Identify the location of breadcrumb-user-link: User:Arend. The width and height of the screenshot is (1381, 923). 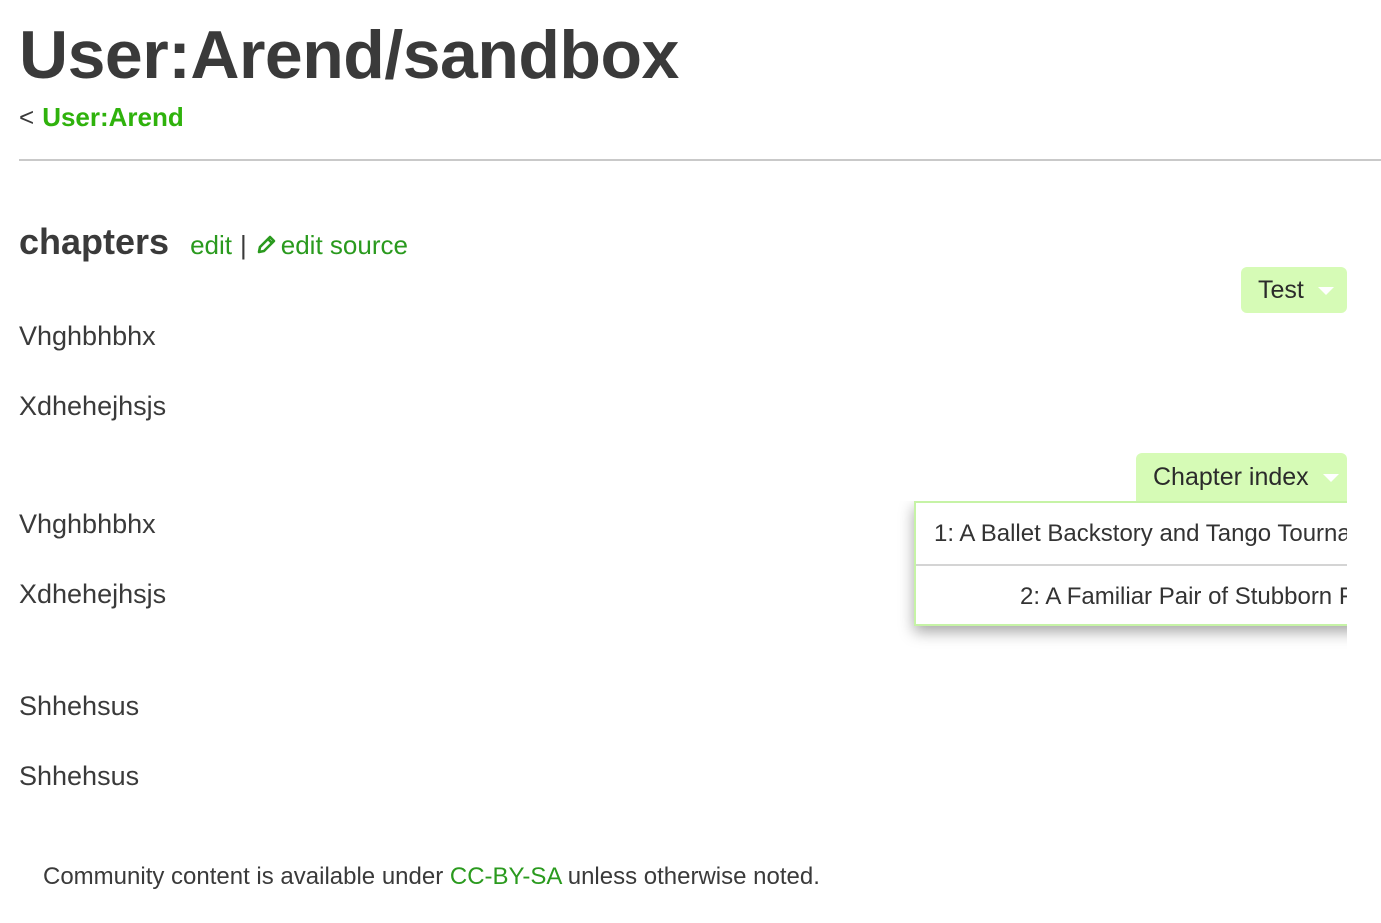
(113, 117).